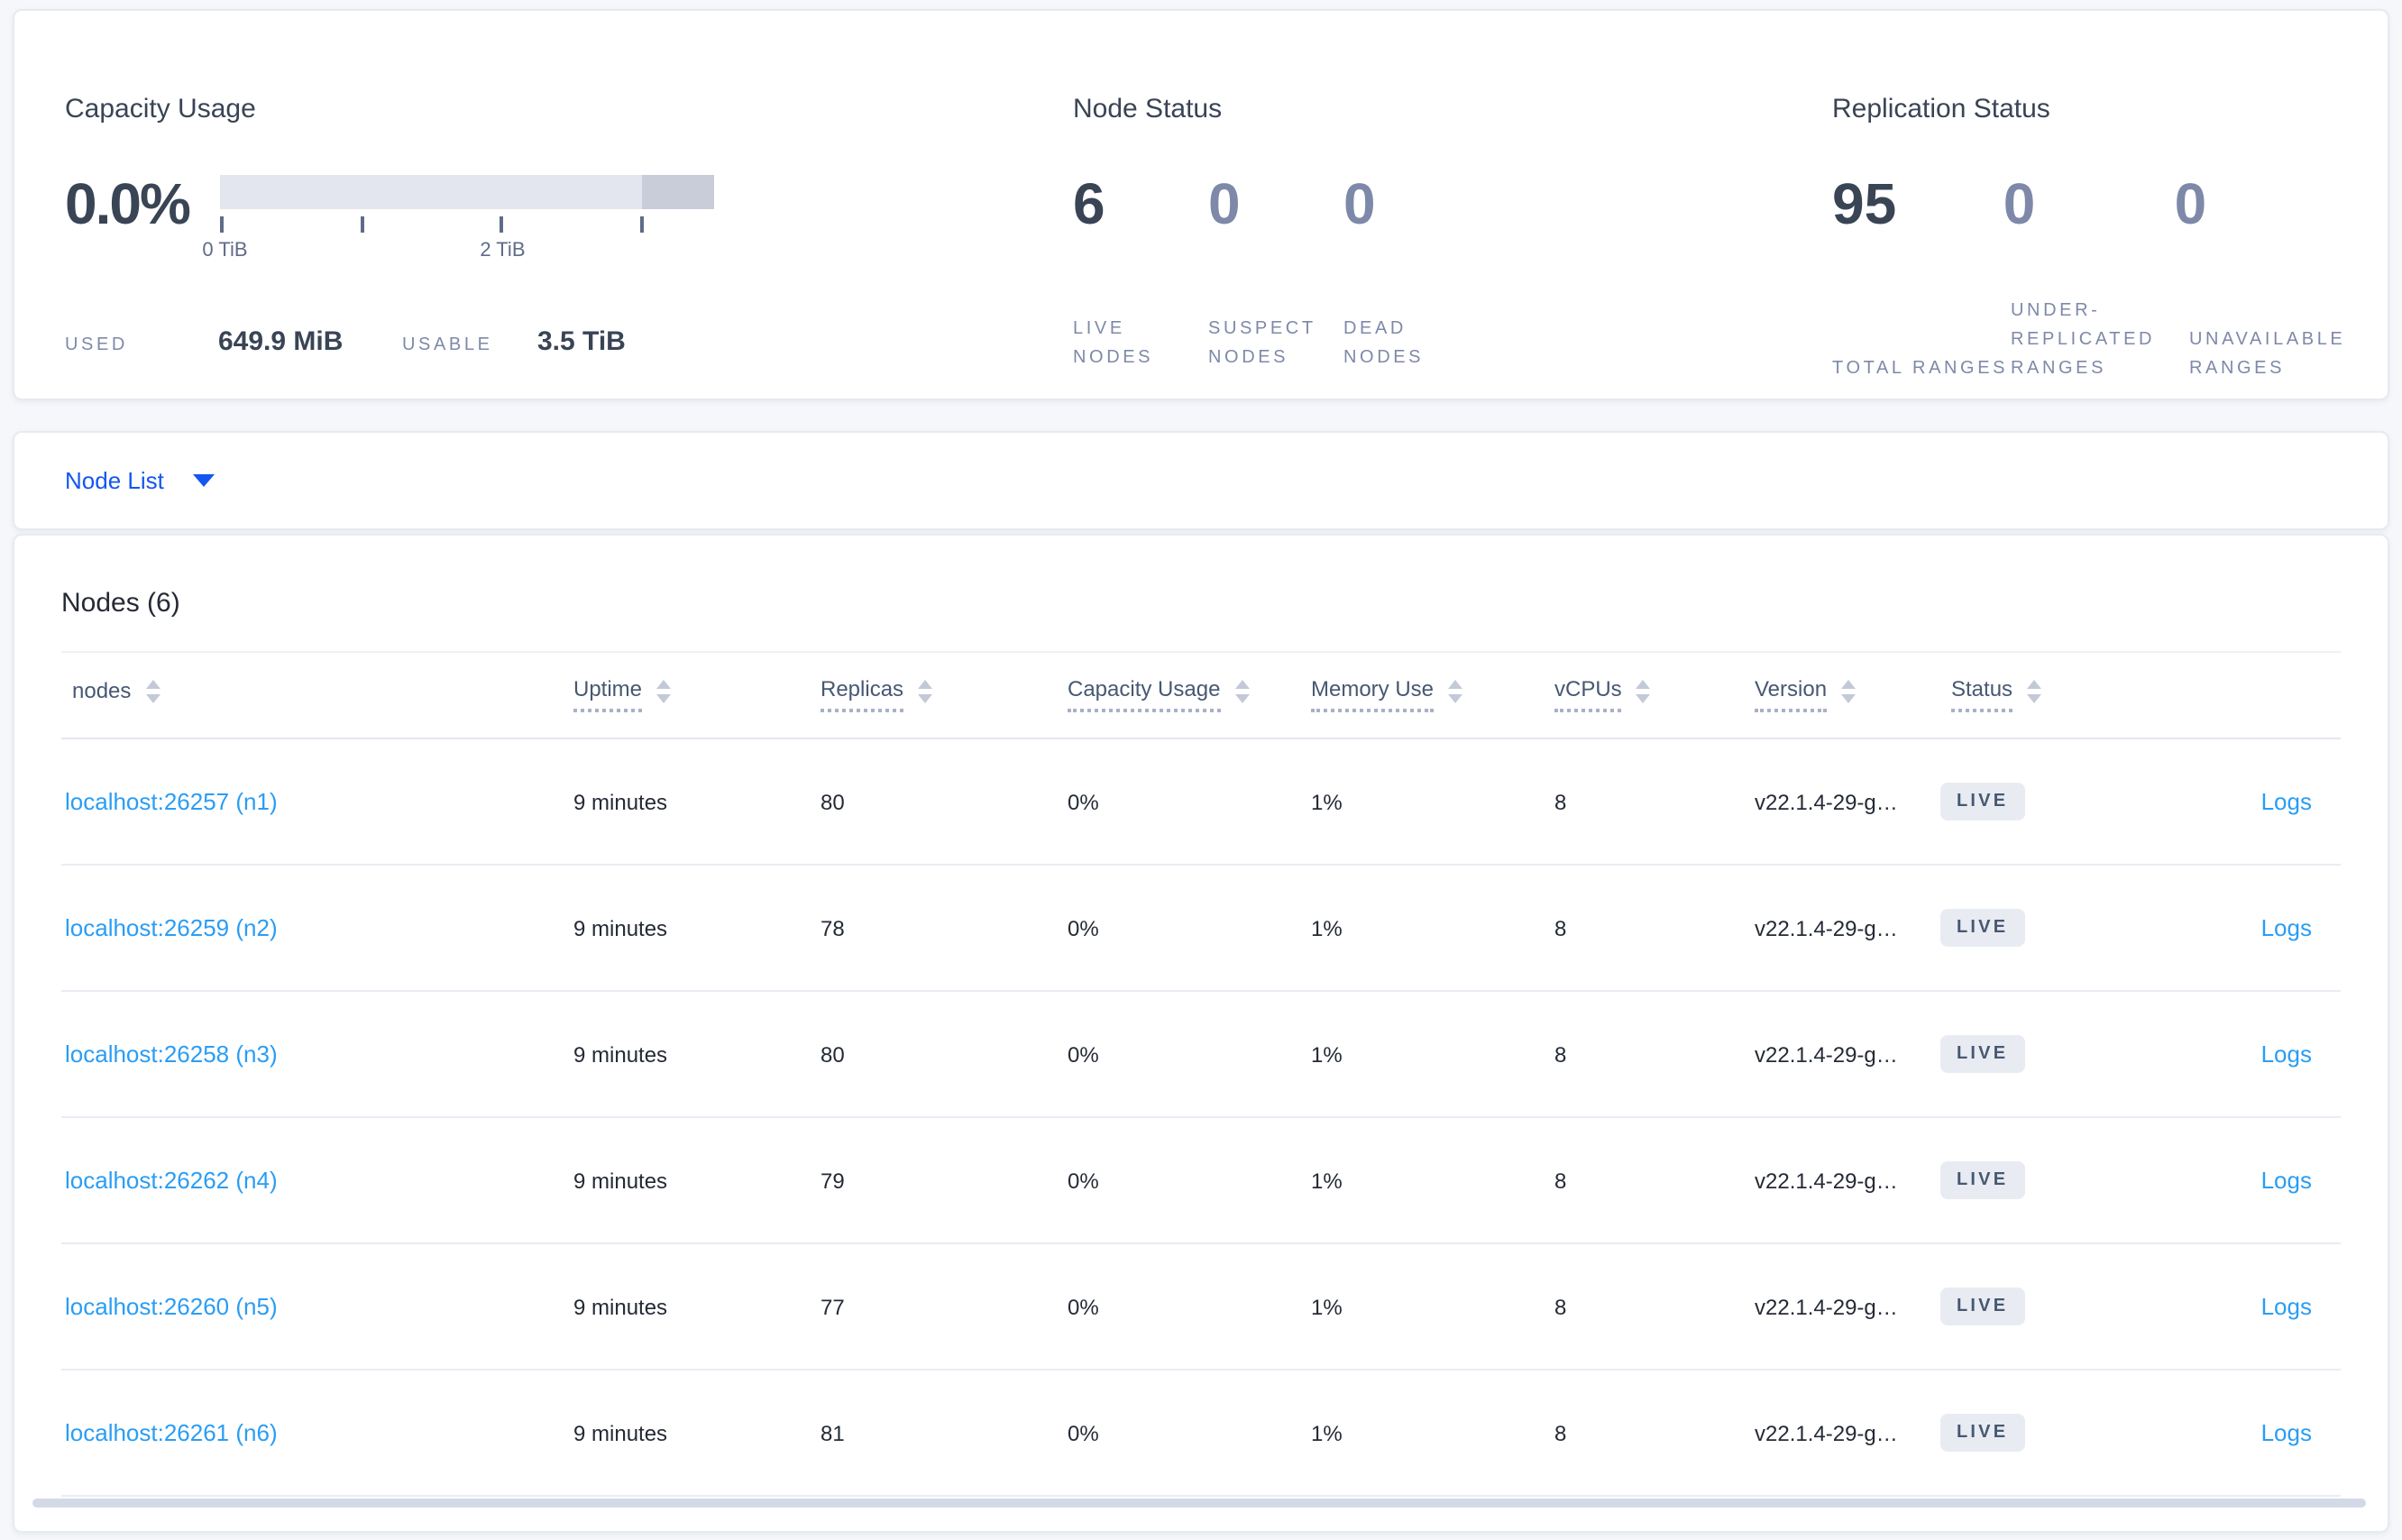 The image size is (2402, 1540). Describe the element at coordinates (1089, 204) in the screenshot. I see `live-nodes-count: 6` at that location.